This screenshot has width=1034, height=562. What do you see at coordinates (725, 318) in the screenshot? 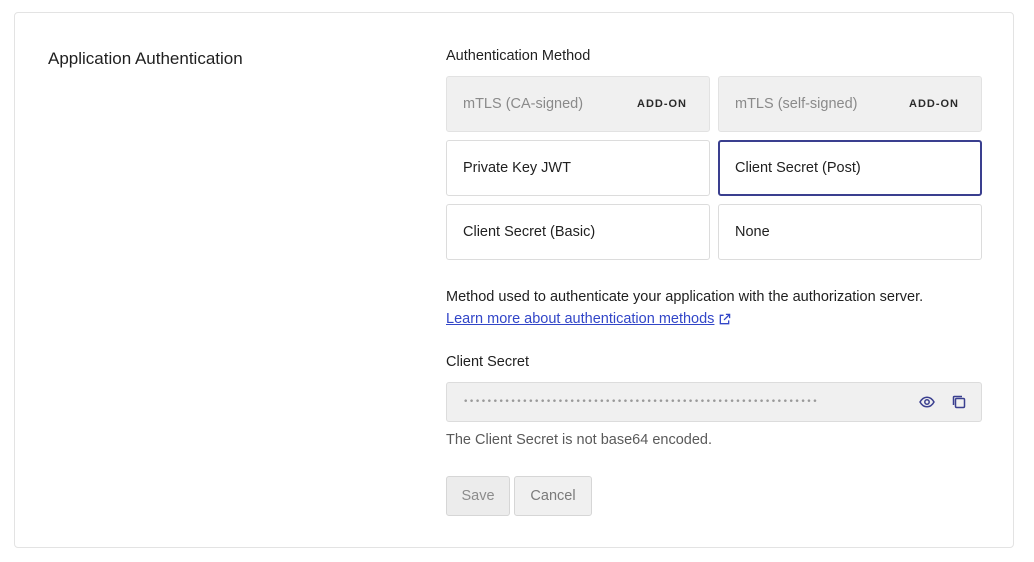
I see `external-link-icon` at bounding box center [725, 318].